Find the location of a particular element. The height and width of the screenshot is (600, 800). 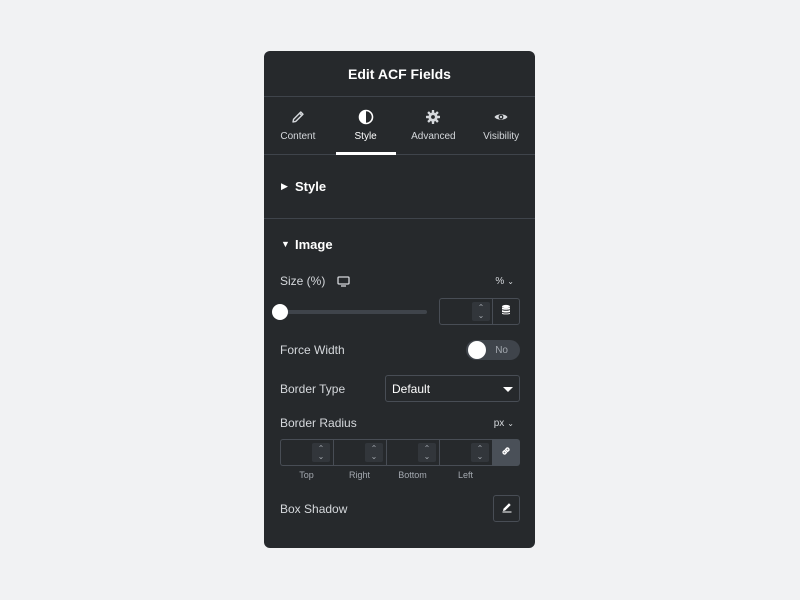

dynamic-tags-button is located at coordinates (506, 311).